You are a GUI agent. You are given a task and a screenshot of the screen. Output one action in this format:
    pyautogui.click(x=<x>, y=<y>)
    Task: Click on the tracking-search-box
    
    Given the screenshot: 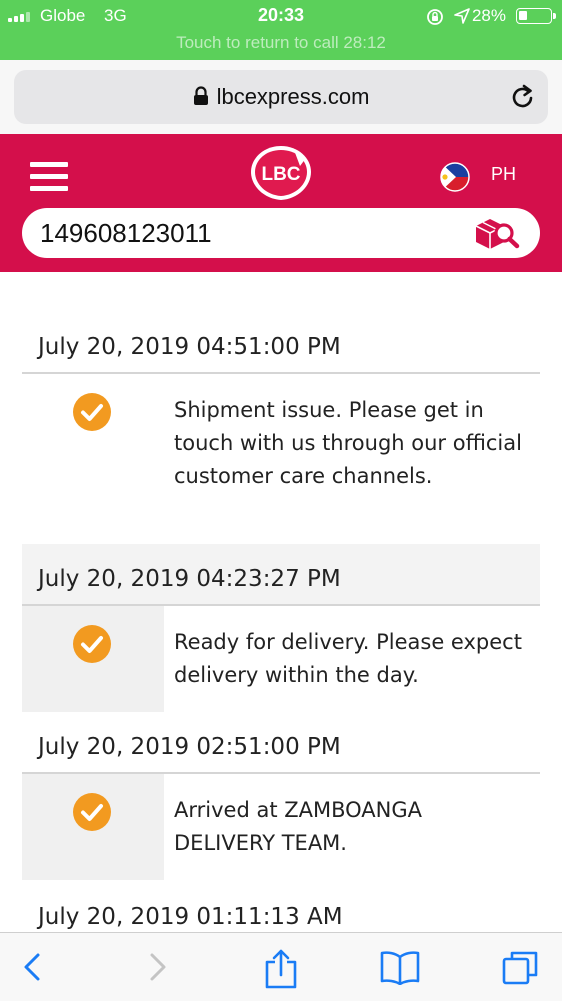 What is the action you would take?
    pyautogui.click(x=281, y=233)
    